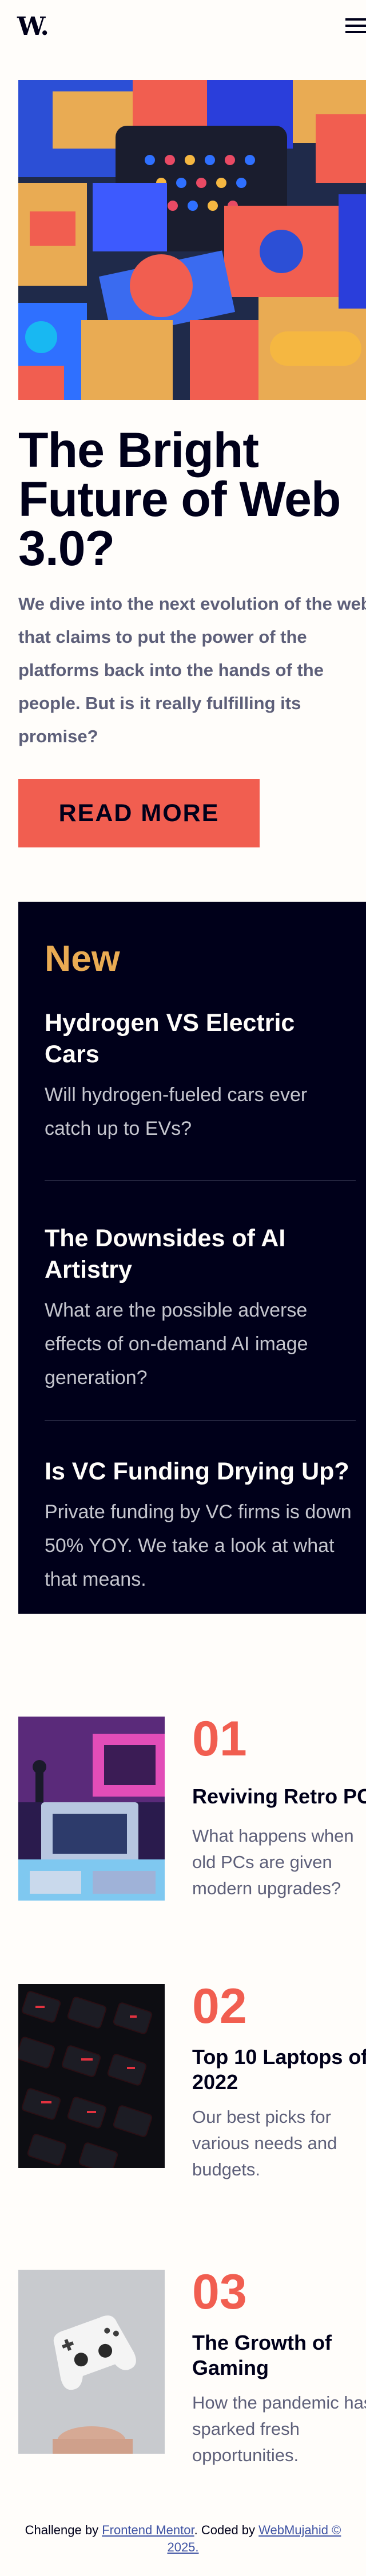  Describe the element at coordinates (91, 1809) in the screenshot. I see `retro-pc-image` at that location.